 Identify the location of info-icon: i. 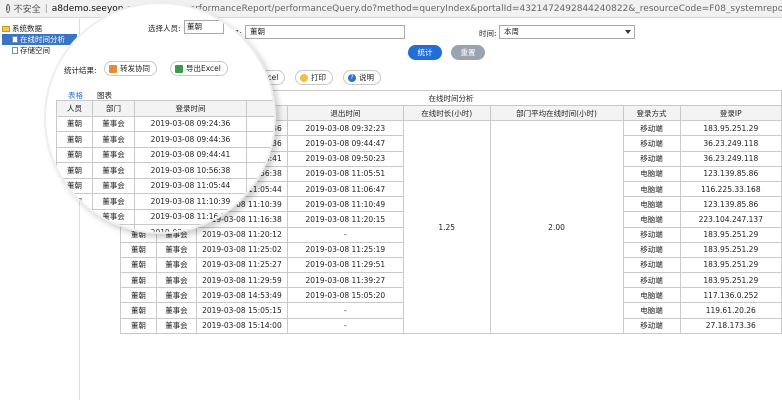
(8, 8).